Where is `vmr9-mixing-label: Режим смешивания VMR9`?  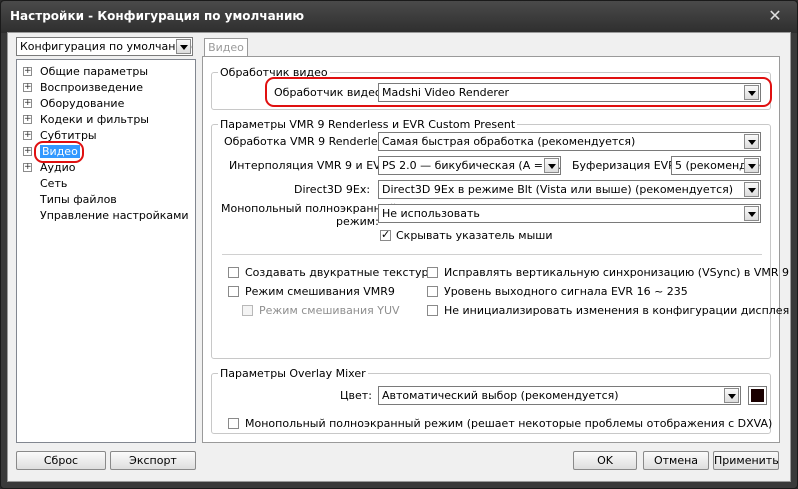
vmr9-mixing-label: Режим смешивания VMR9 is located at coordinates (320, 291).